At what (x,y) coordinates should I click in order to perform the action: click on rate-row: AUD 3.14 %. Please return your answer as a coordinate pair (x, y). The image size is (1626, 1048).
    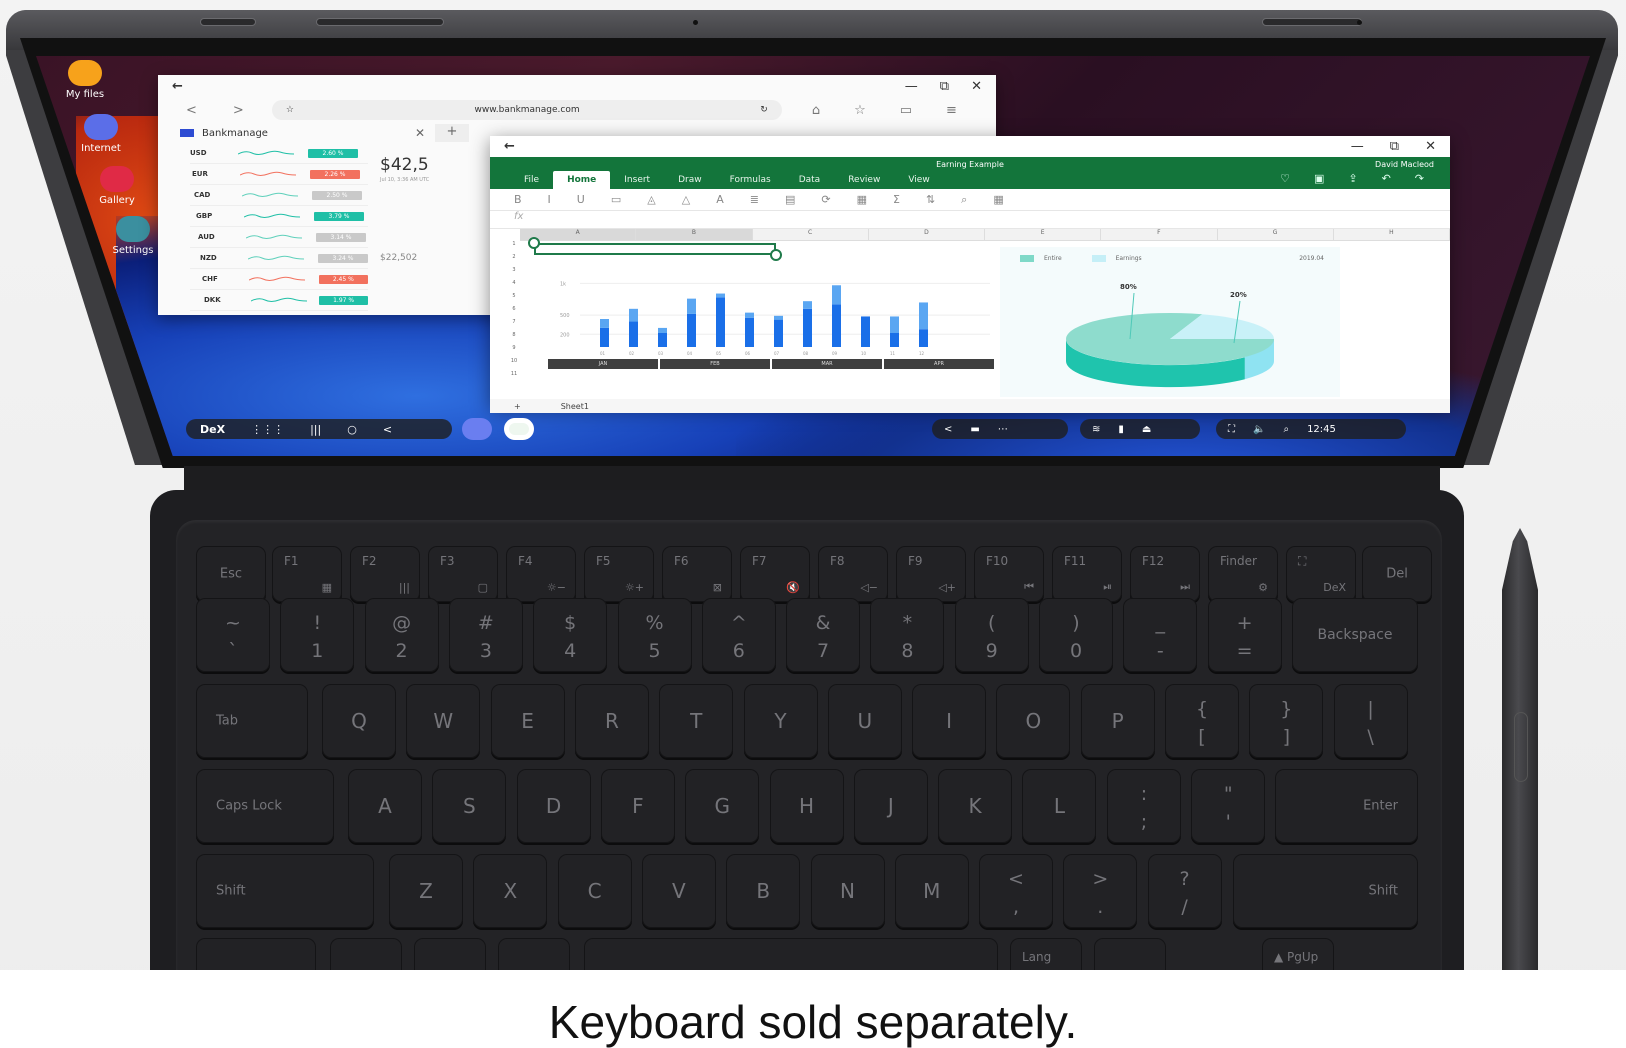
    Looking at the image, I should click on (279, 237).